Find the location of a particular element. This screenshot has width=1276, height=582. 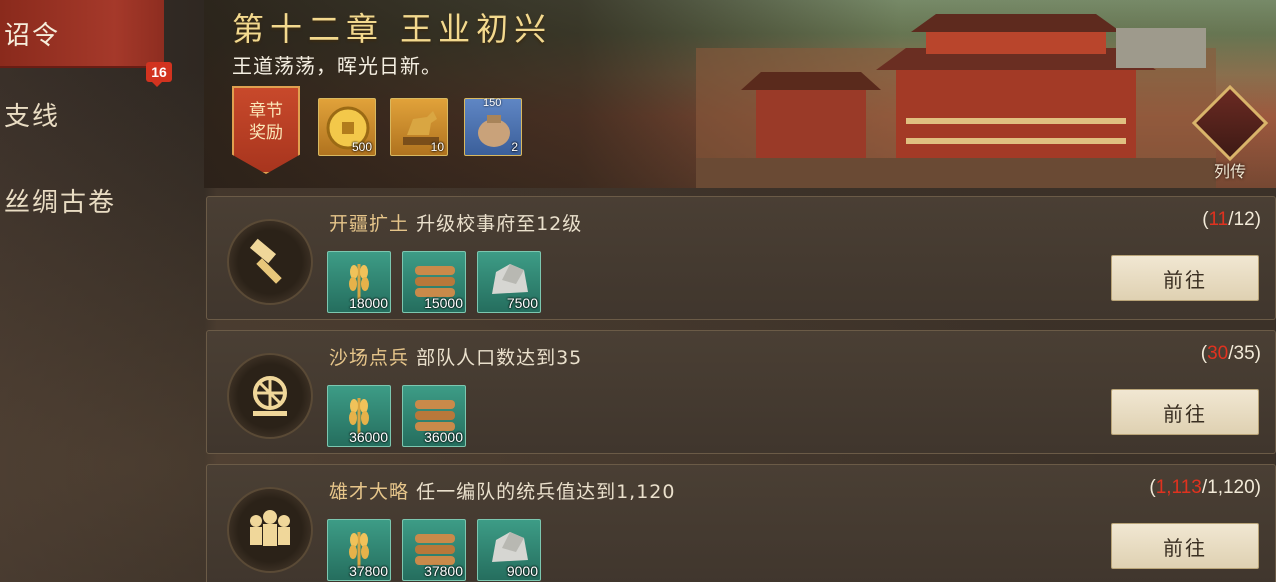

sidebar-item-label: 支线 is located at coordinates (32, 116).